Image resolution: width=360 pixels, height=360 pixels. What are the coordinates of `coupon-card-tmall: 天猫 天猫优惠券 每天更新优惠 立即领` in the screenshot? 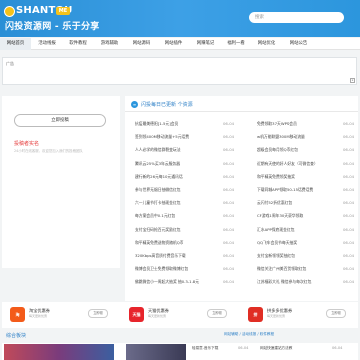 It's located at (180, 315).